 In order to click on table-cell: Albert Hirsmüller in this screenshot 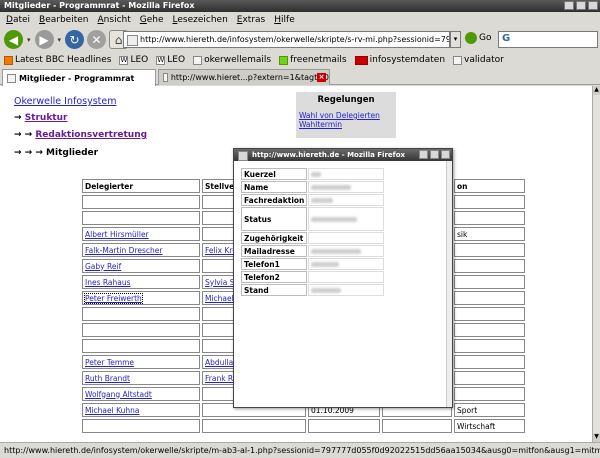, I will do `click(141, 234)`.